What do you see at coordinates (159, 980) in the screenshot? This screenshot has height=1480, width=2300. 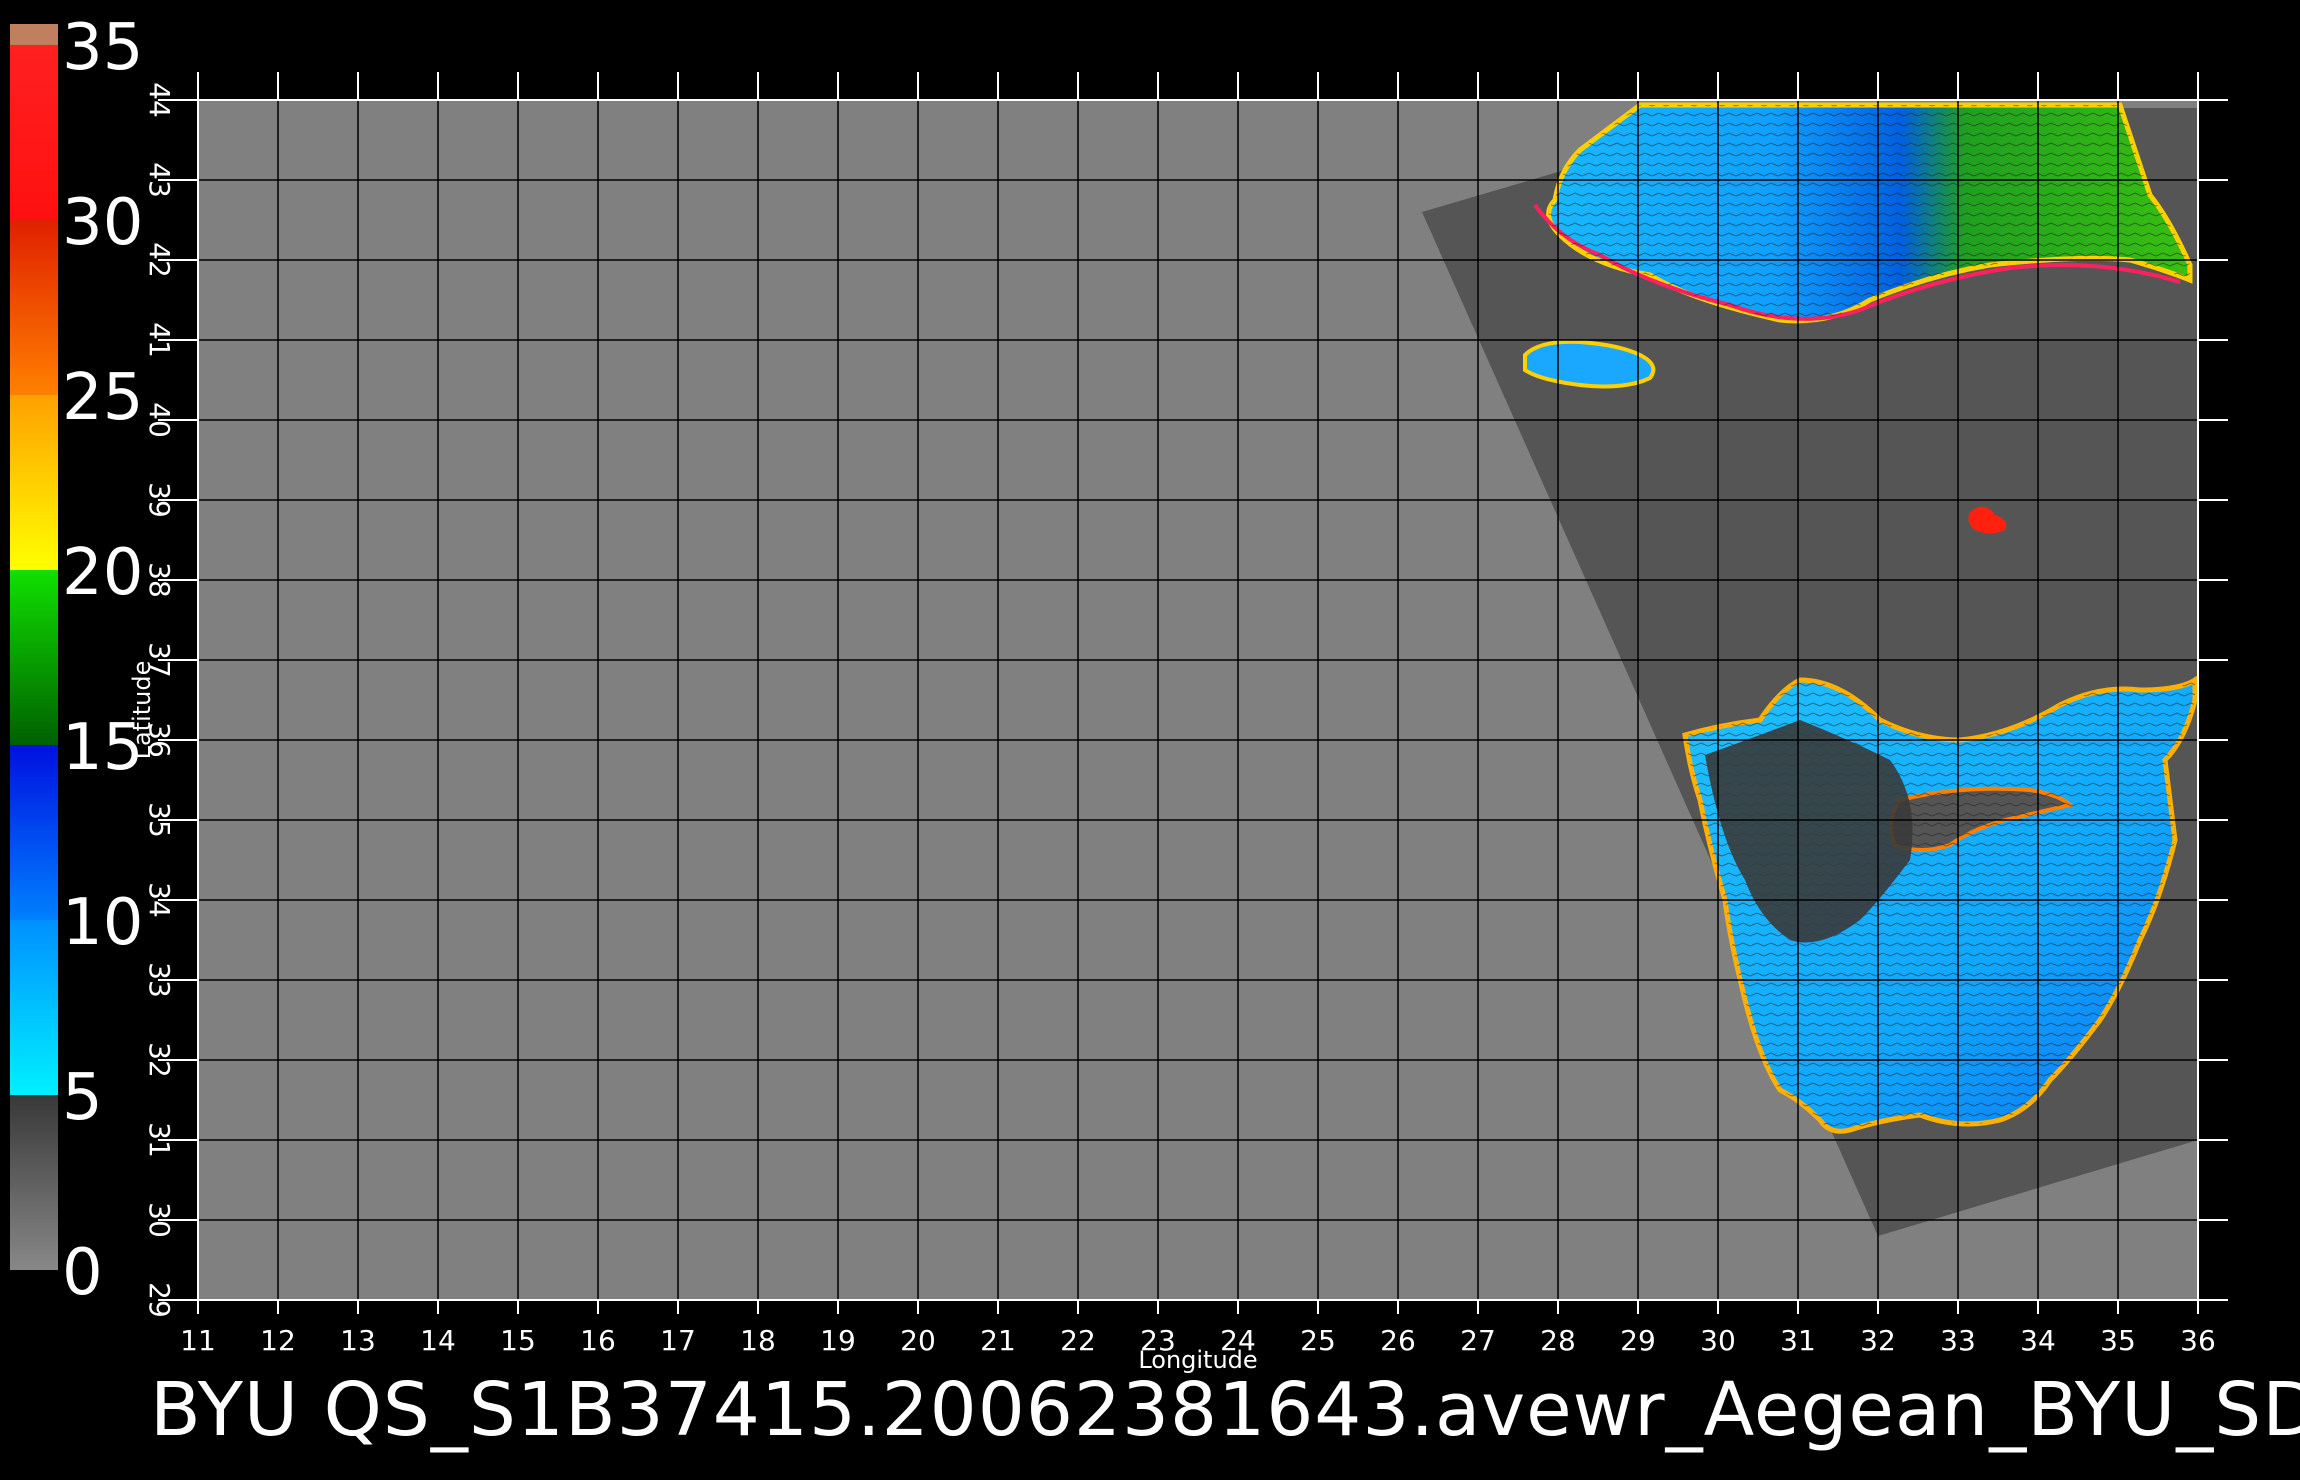 I see `lat-tick-label: 33` at bounding box center [159, 980].